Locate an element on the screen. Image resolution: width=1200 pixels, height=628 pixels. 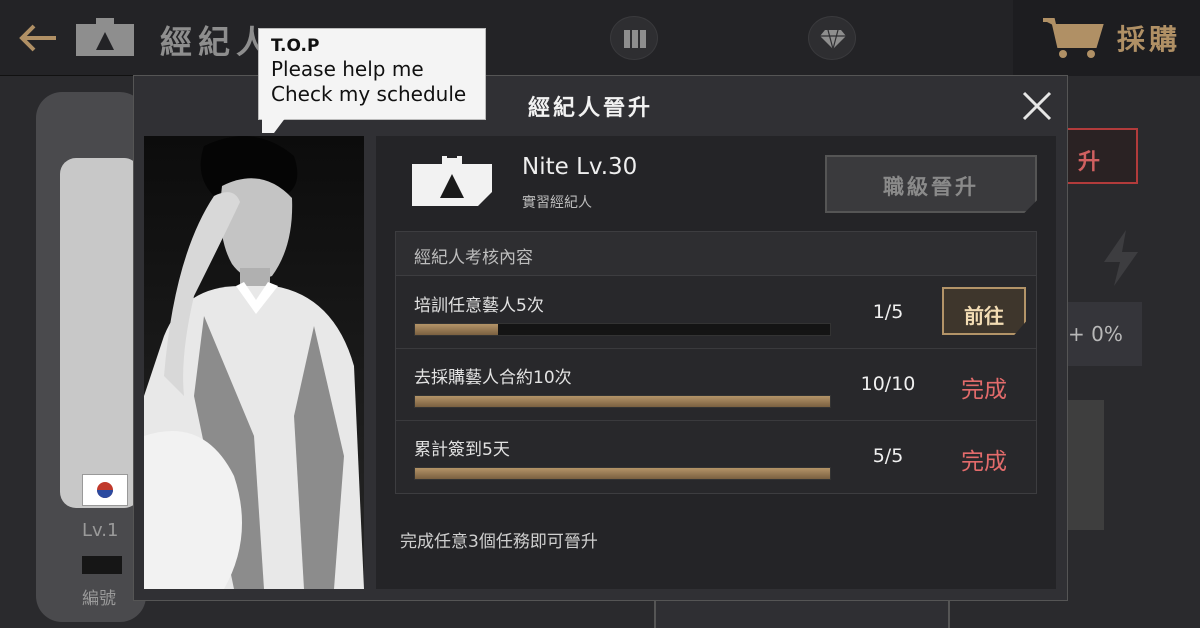
task-label: 累計簽到5天 is located at coordinates (462, 450).